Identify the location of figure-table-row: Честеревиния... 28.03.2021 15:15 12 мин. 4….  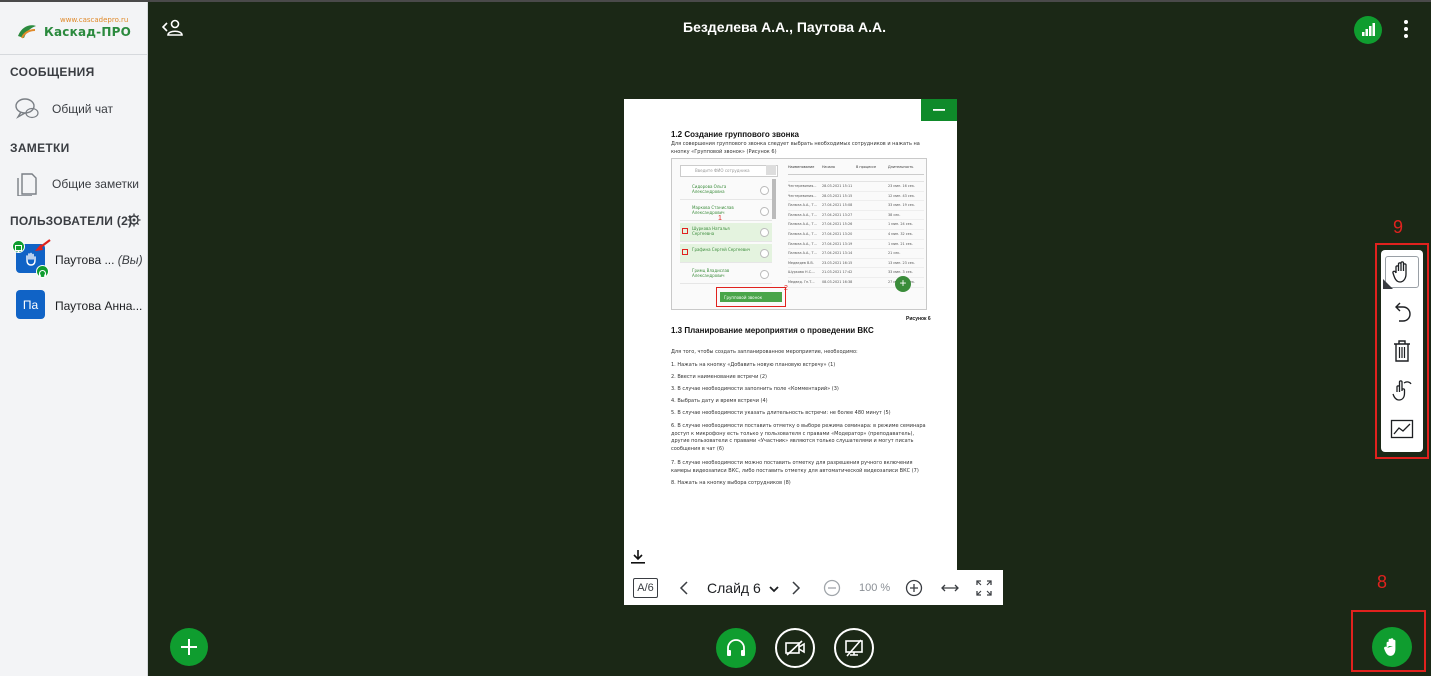
(856, 197).